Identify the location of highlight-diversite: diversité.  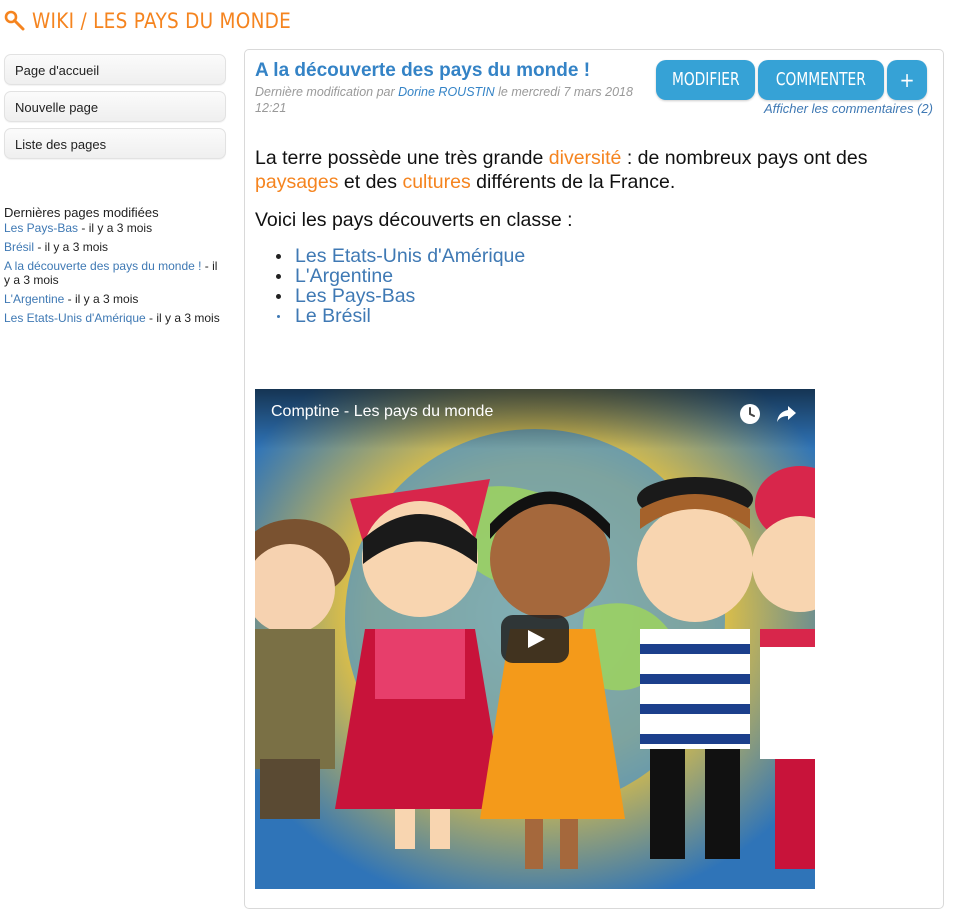
(585, 158).